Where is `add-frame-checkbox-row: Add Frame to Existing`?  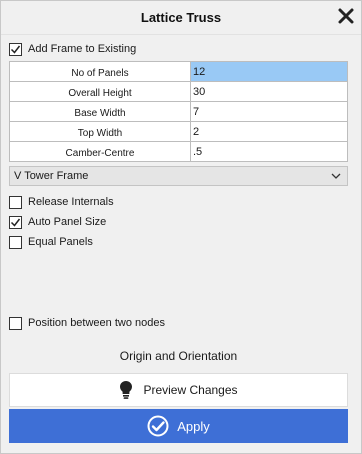
add-frame-checkbox-row: Add Frame to Existing is located at coordinates (72, 49).